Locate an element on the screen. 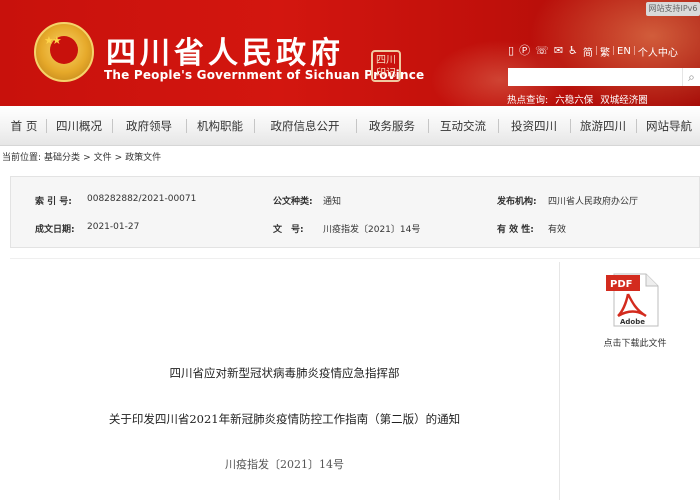  document-number-label: 文 号: is located at coordinates (288, 230).